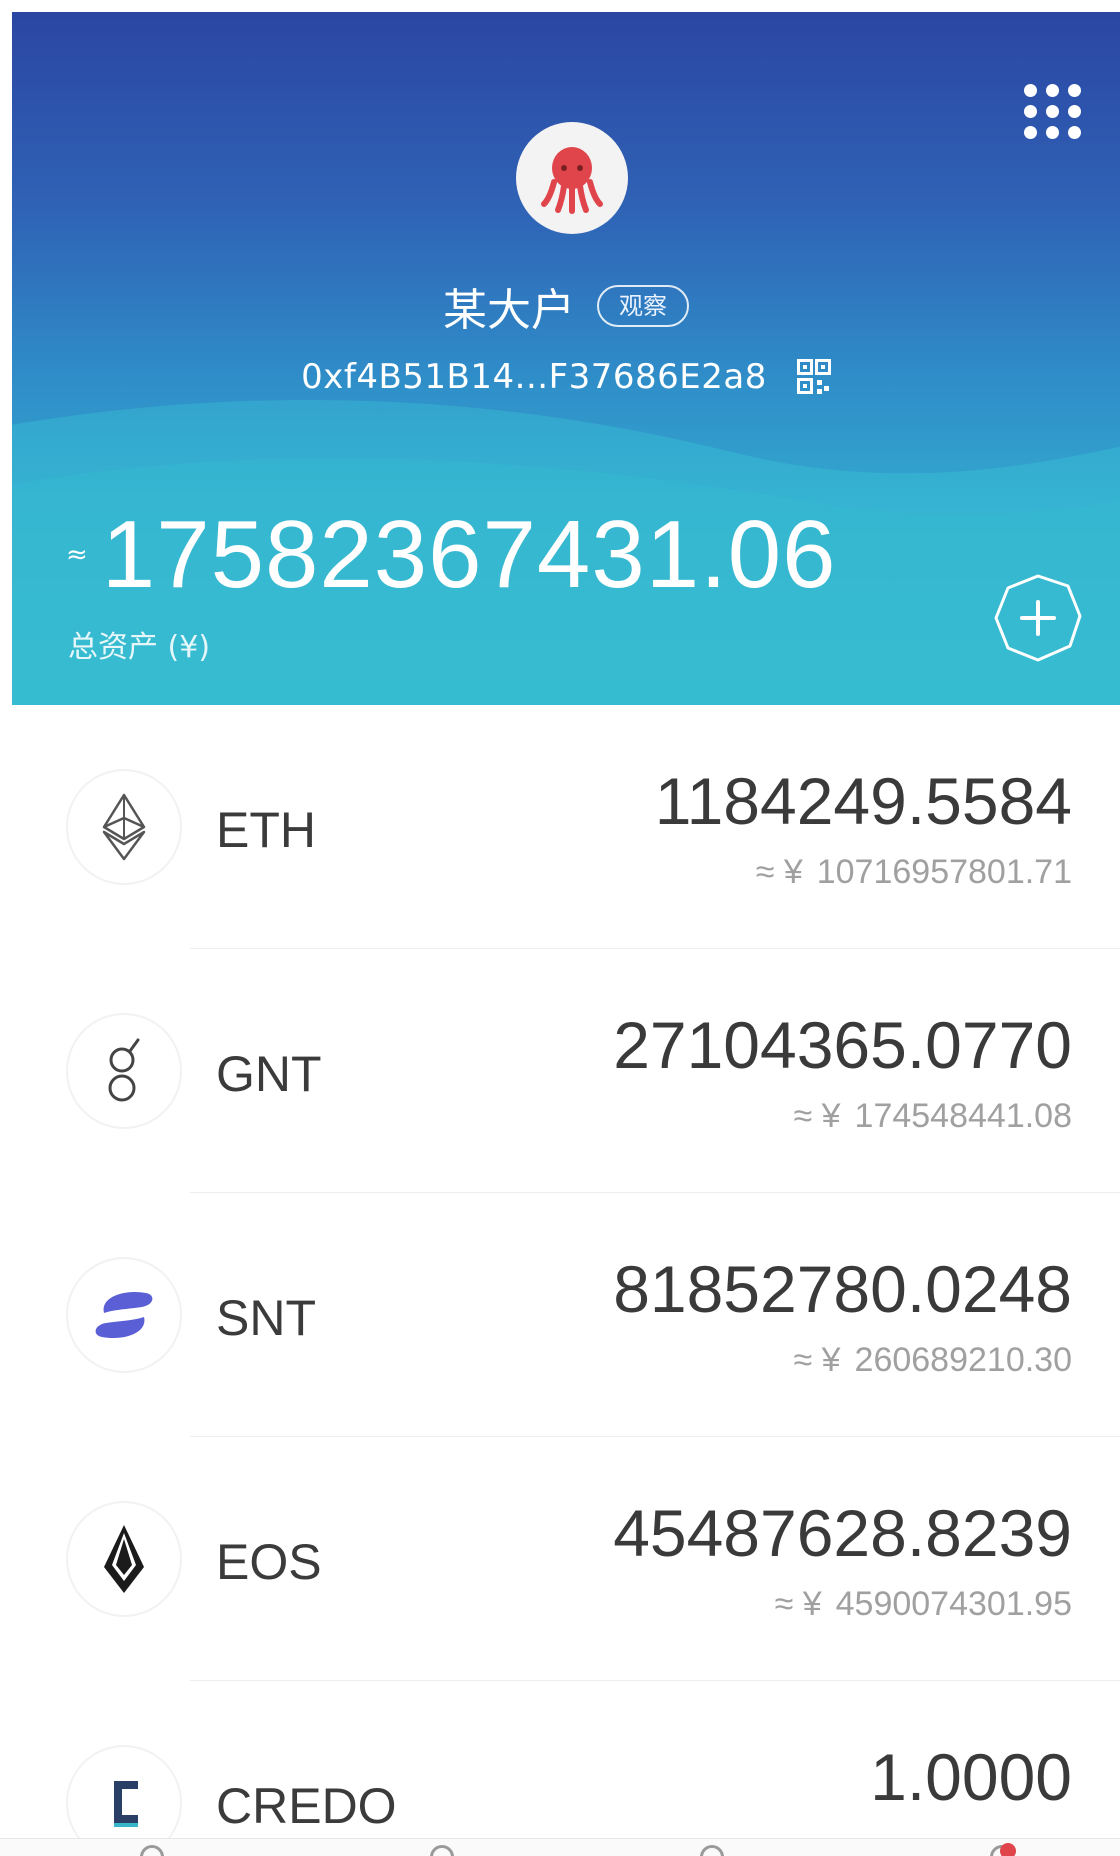 The image size is (1120, 1856). What do you see at coordinates (953, 1604) in the screenshot?
I see `fiat-value-text: 4590074301.95` at bounding box center [953, 1604].